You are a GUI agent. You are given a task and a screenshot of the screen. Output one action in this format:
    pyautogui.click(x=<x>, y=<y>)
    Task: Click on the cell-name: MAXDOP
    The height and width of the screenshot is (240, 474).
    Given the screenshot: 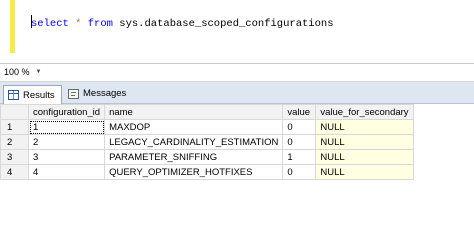 What is the action you would take?
    pyautogui.click(x=194, y=127)
    